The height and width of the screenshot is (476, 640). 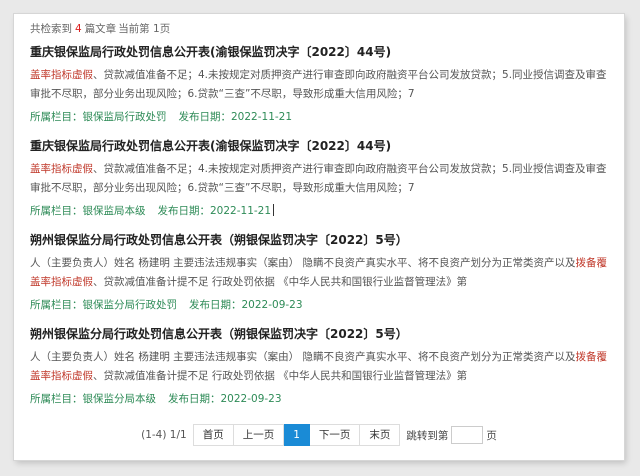 What do you see at coordinates (93, 399) in the screenshot?
I see `meta-column: 所属栏目：银保监分局本级` at bounding box center [93, 399].